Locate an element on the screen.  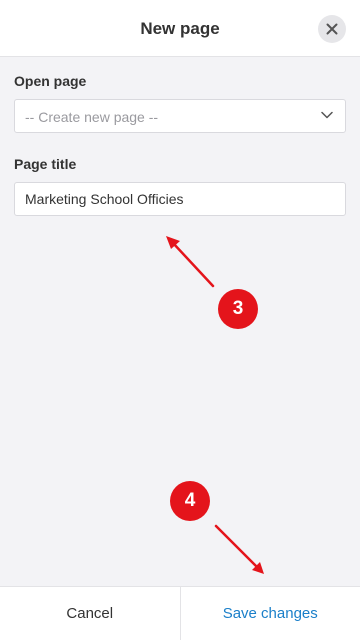
dialog-title: New page is located at coordinates (180, 28).